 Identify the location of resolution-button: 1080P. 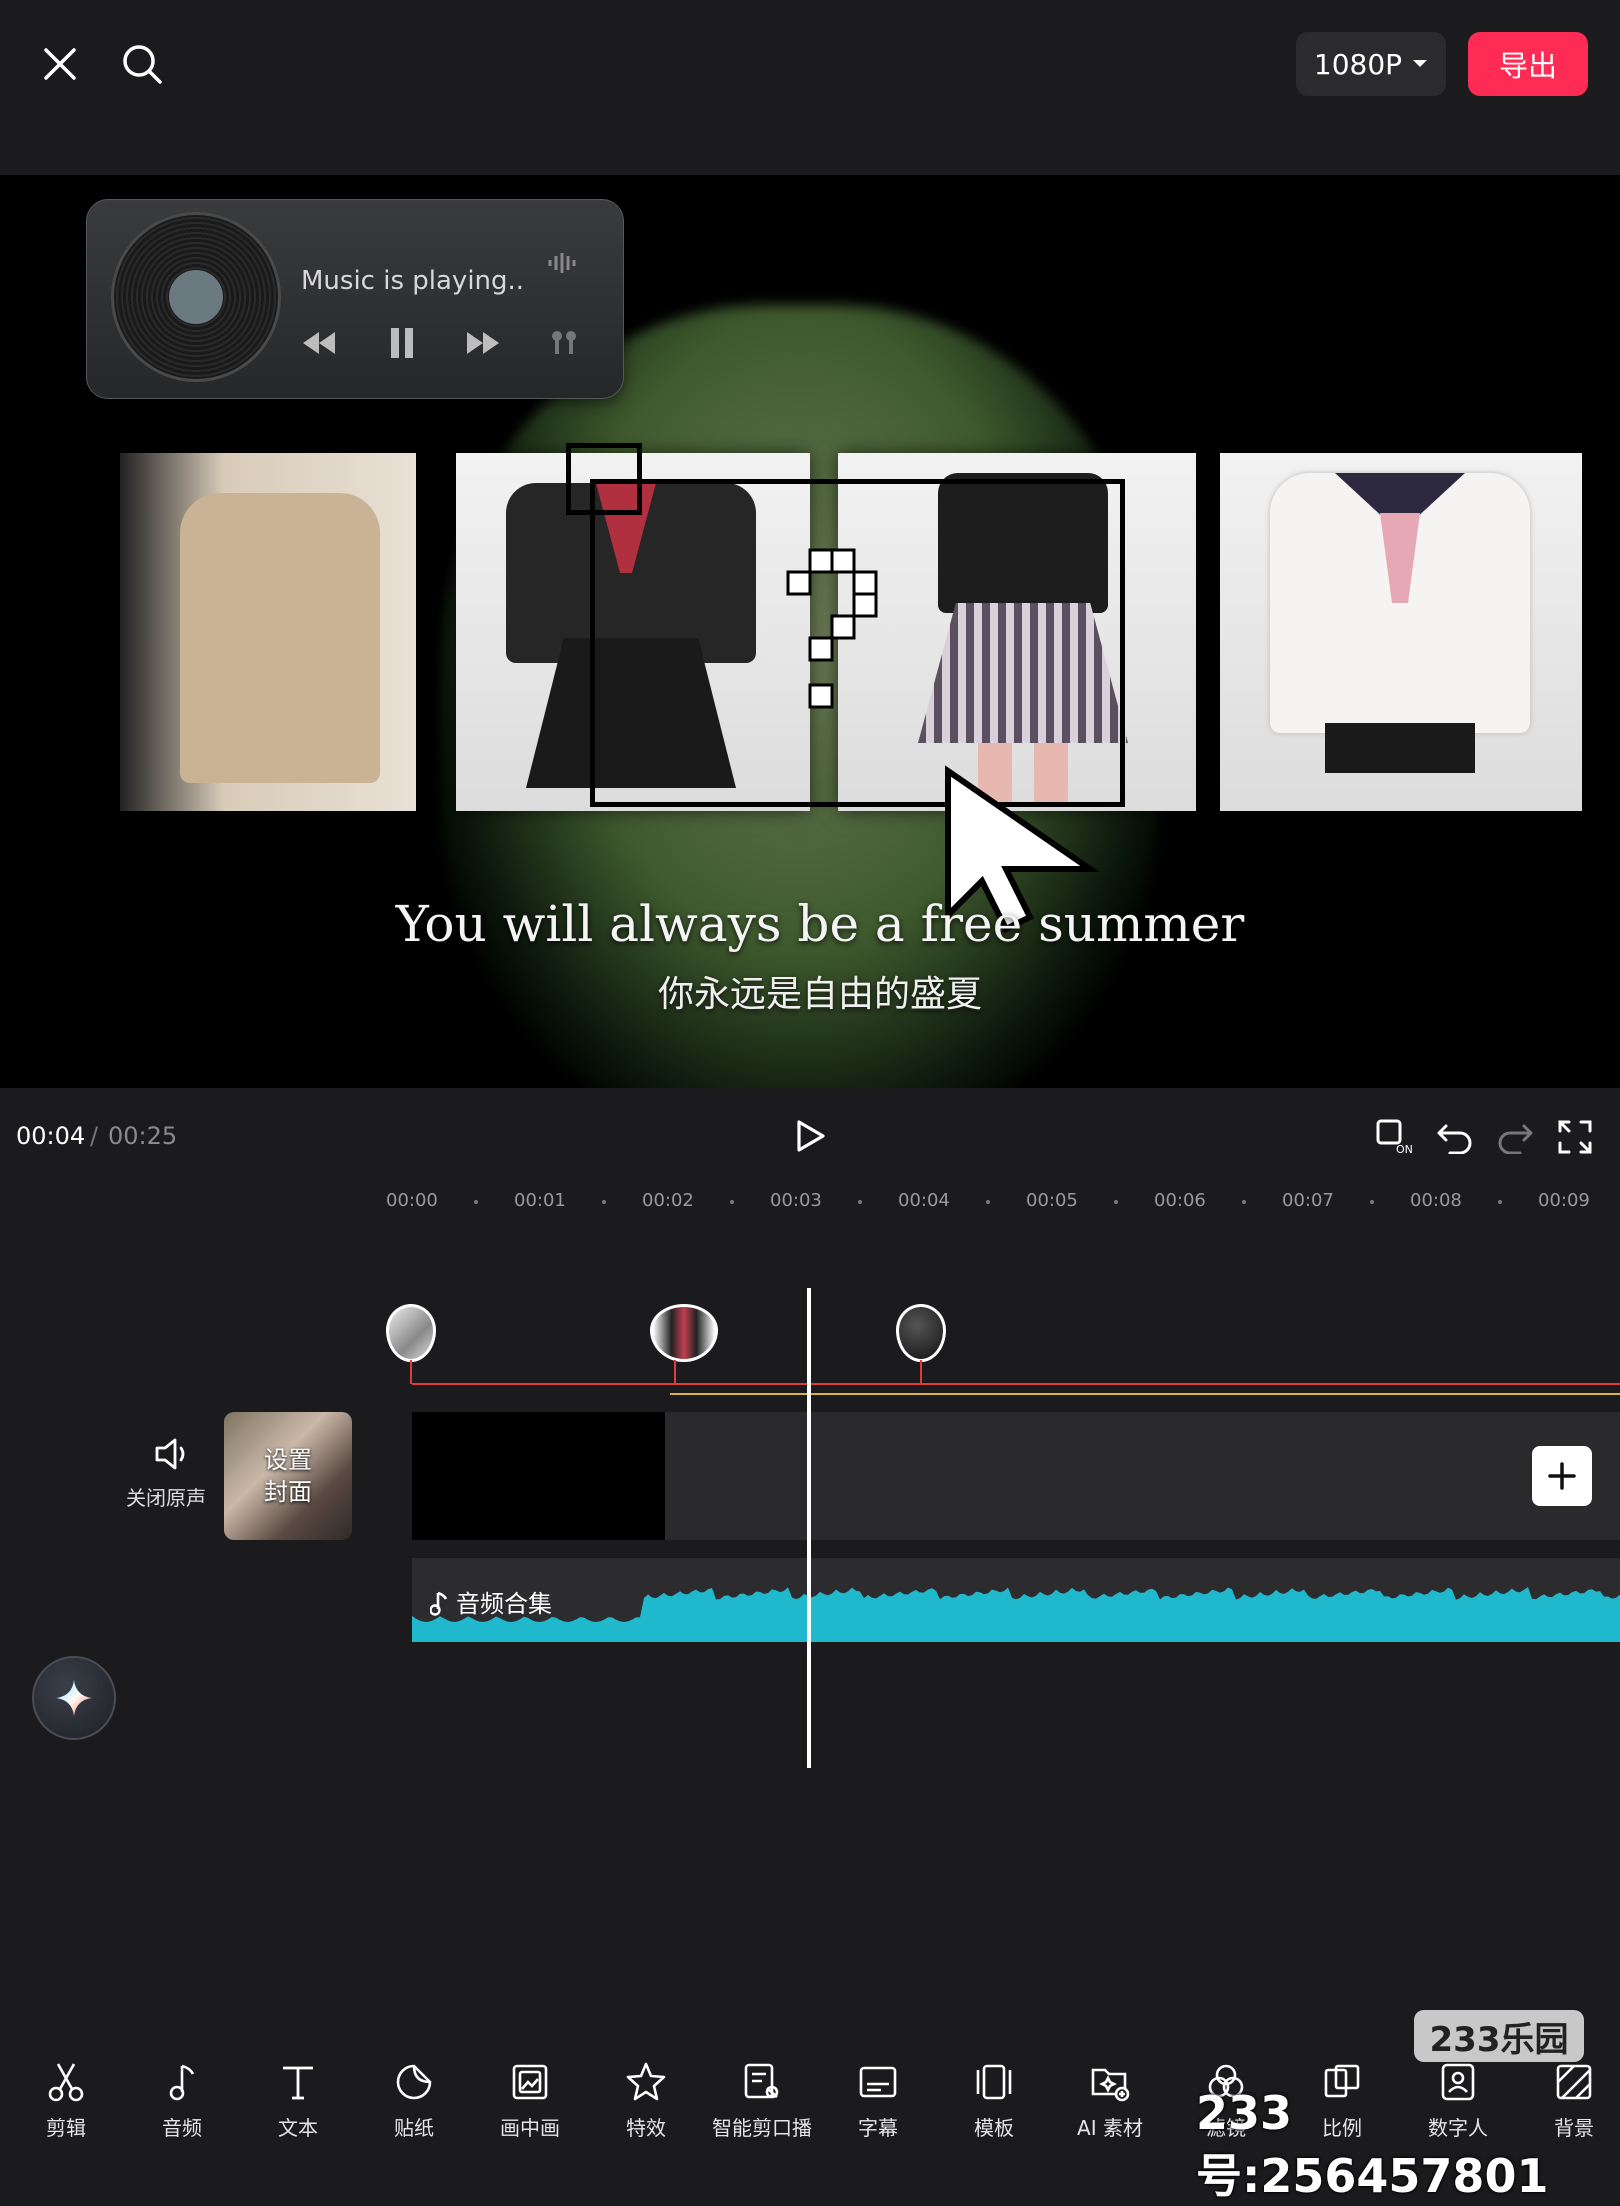
(1371, 64).